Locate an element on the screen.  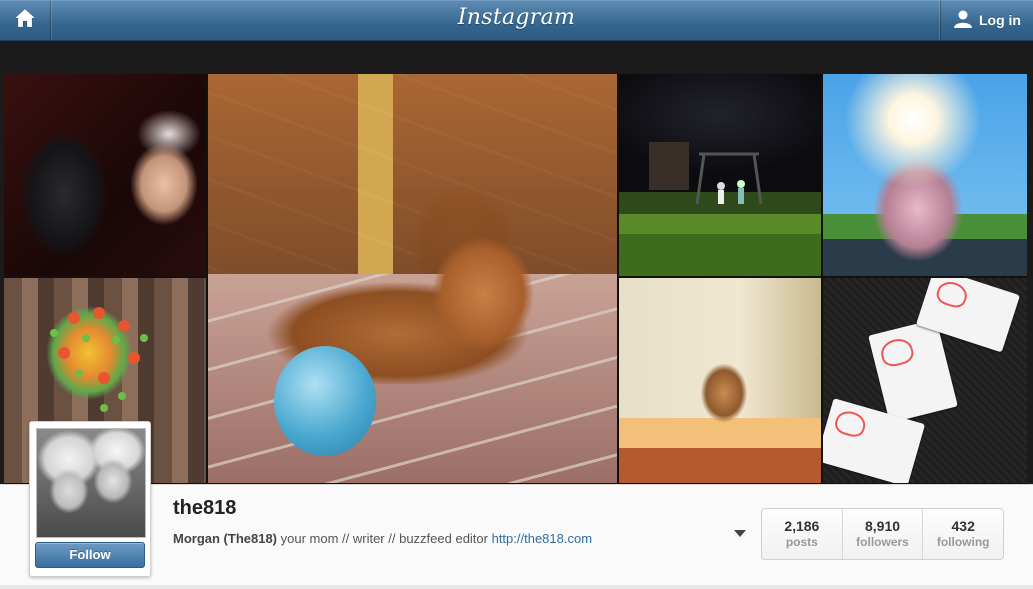
website-link: http://the818.com is located at coordinates (542, 538).